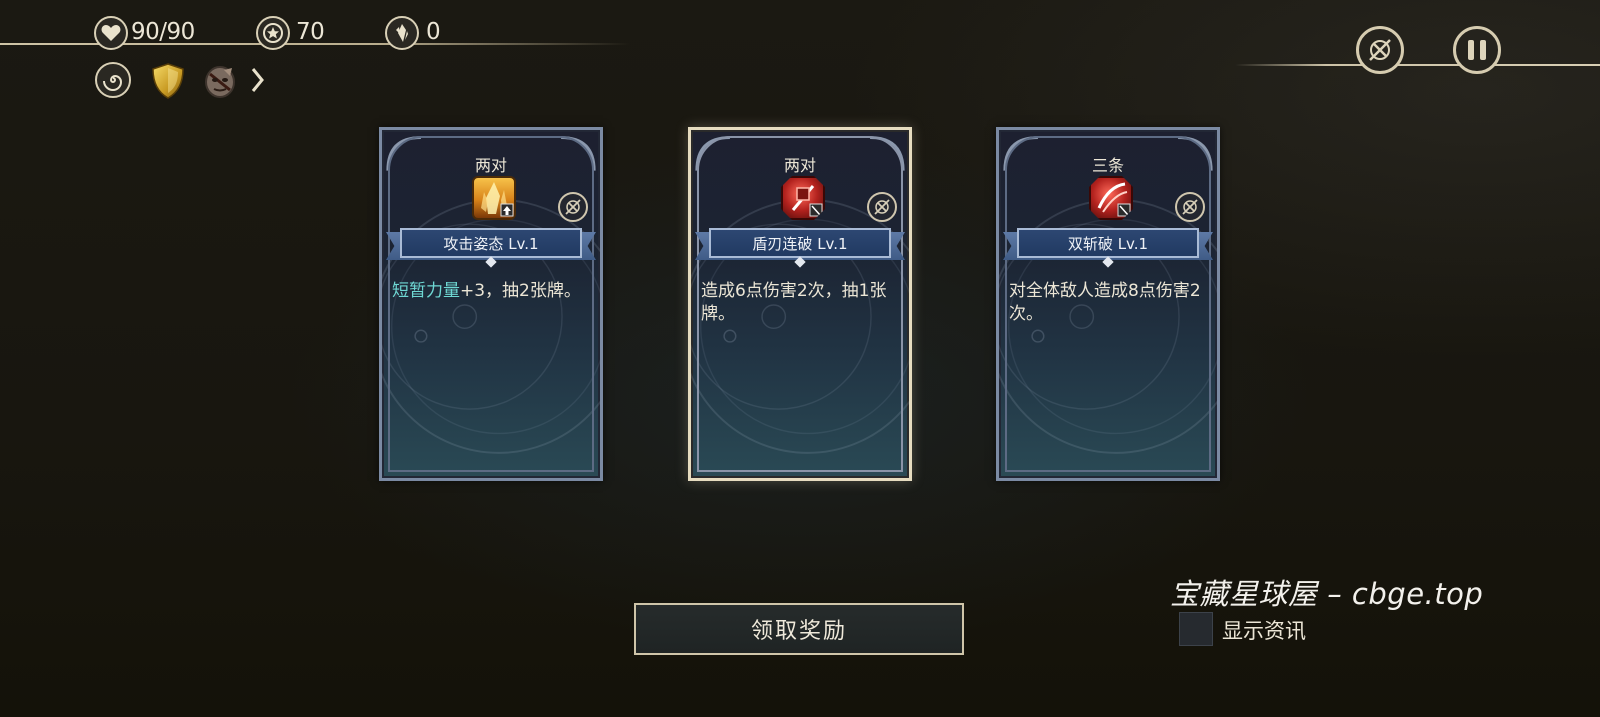 This screenshot has height=717, width=1600. I want to click on card-name-banner: 攻击姿态 Lv.1, so click(491, 248).